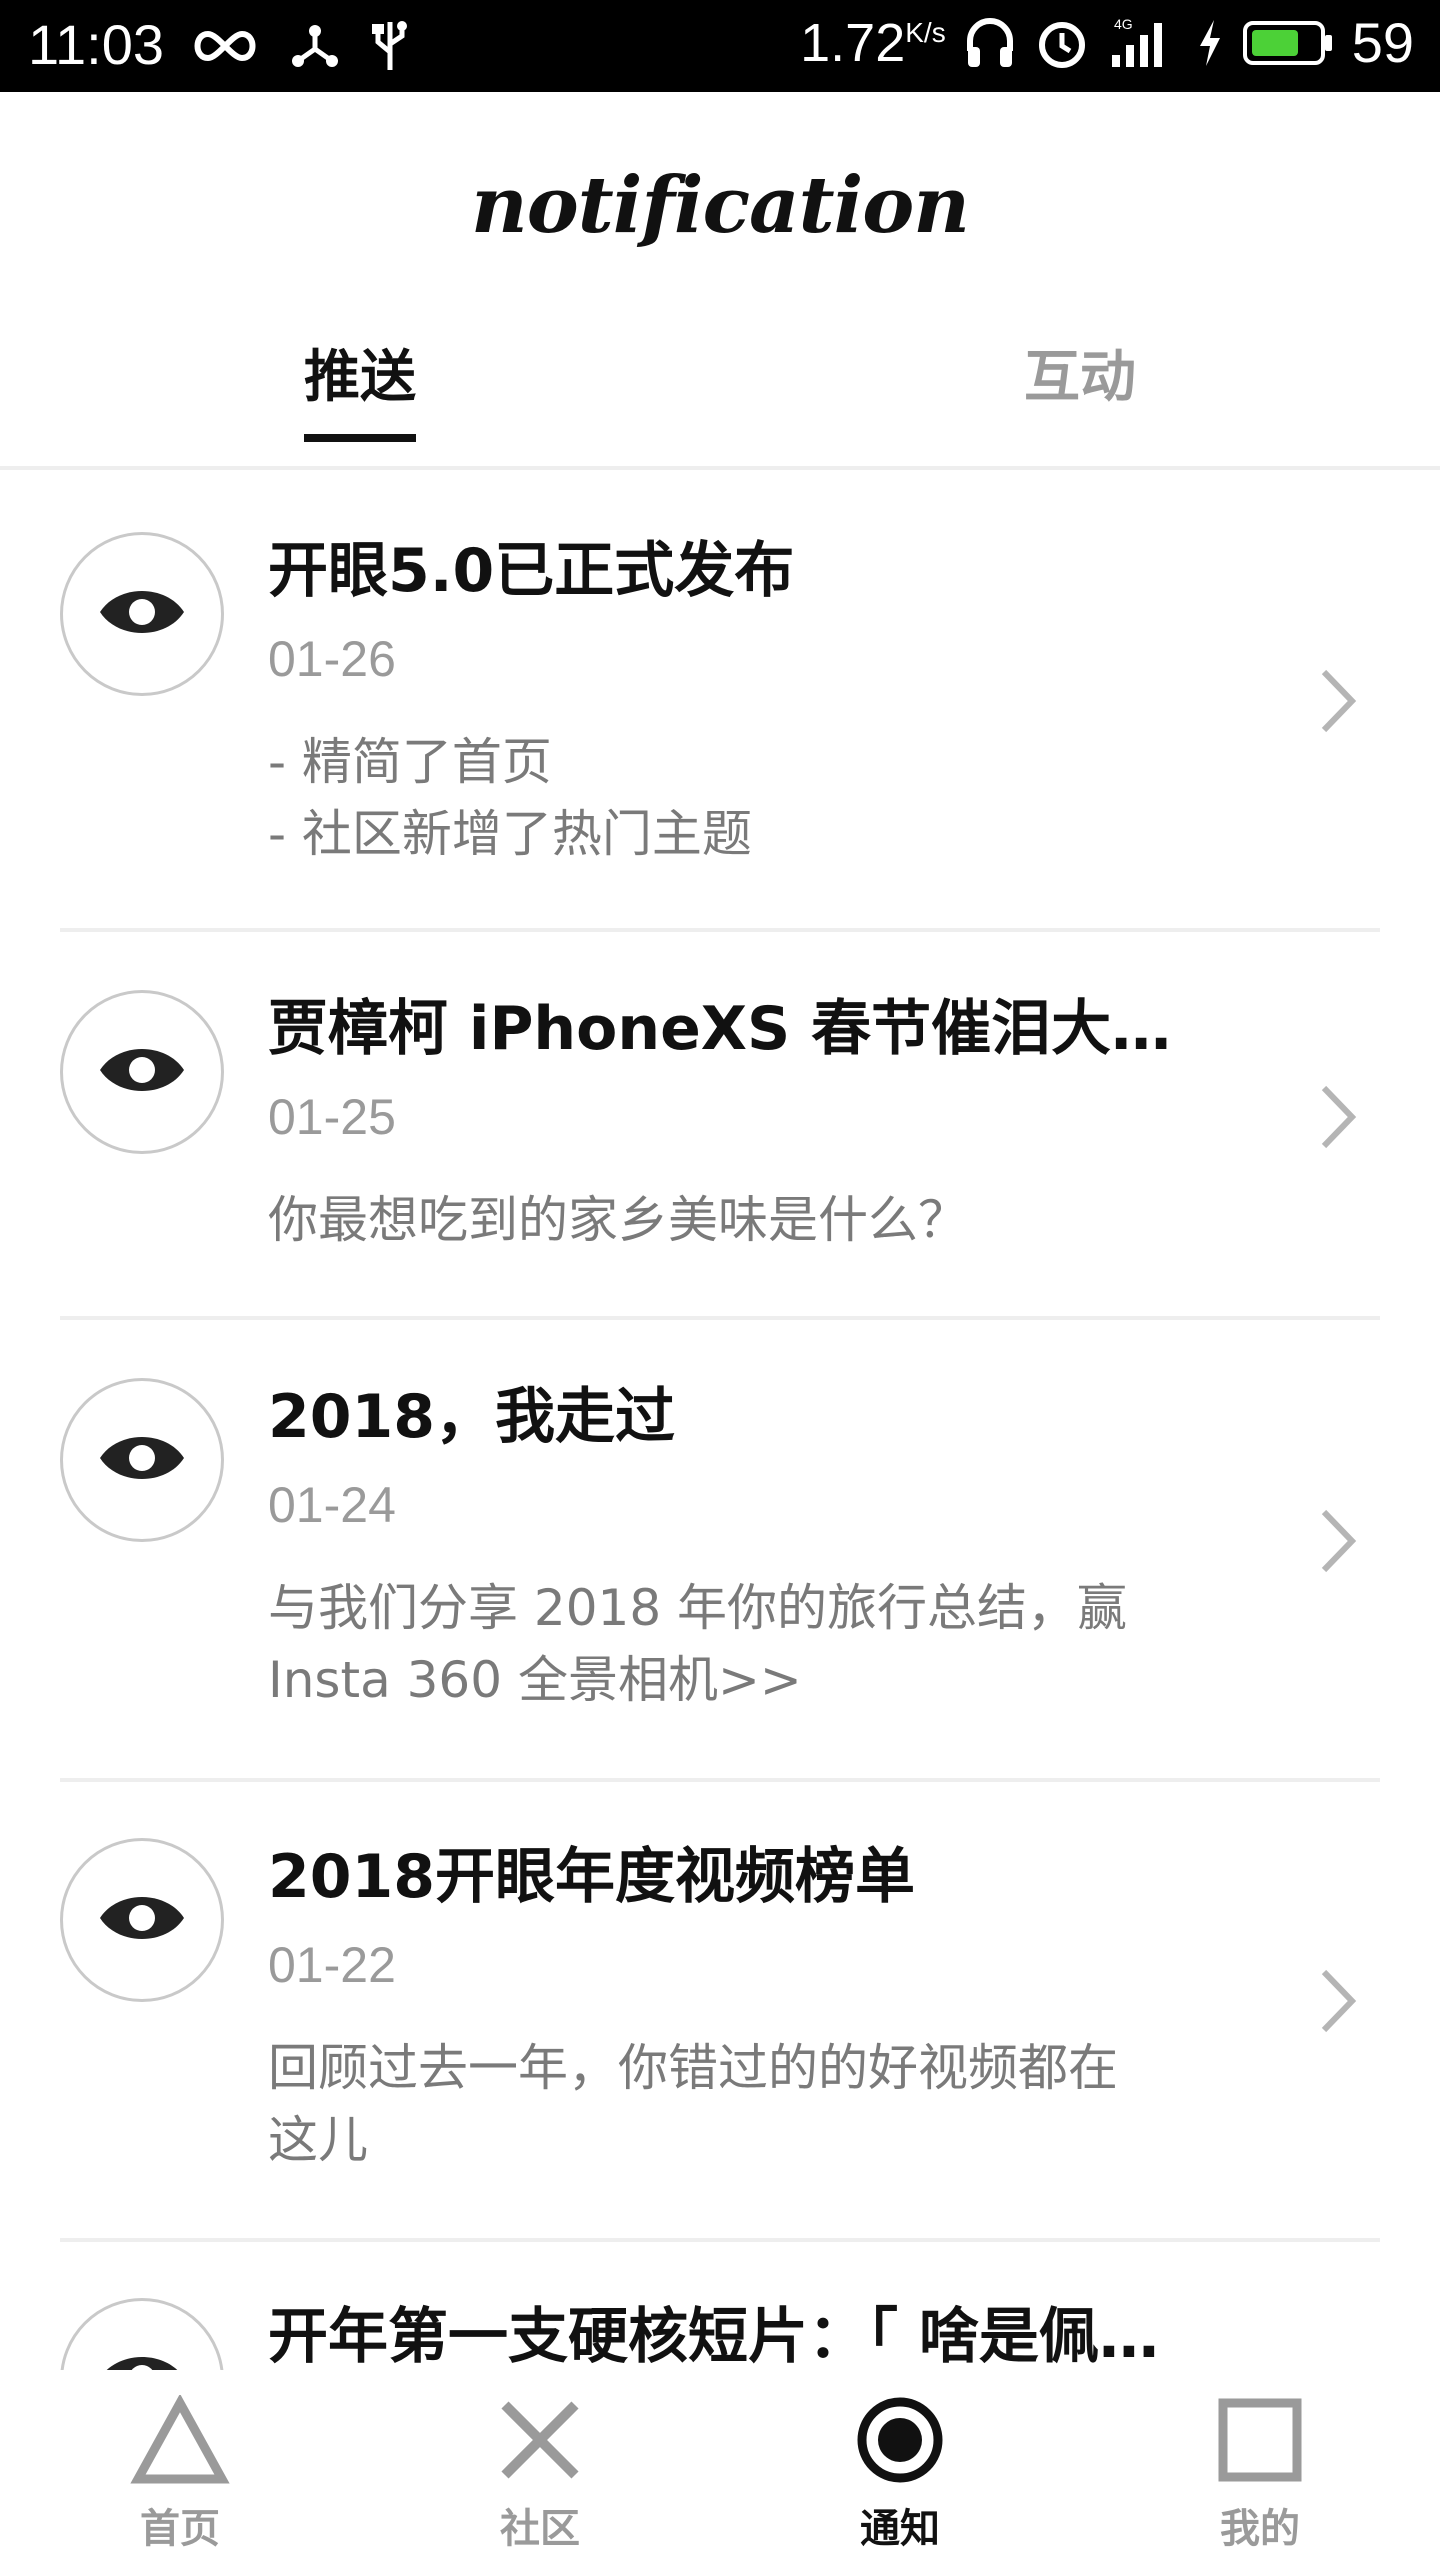 The image size is (1440, 2560). What do you see at coordinates (225, 46) in the screenshot?
I see `infinity-icon` at bounding box center [225, 46].